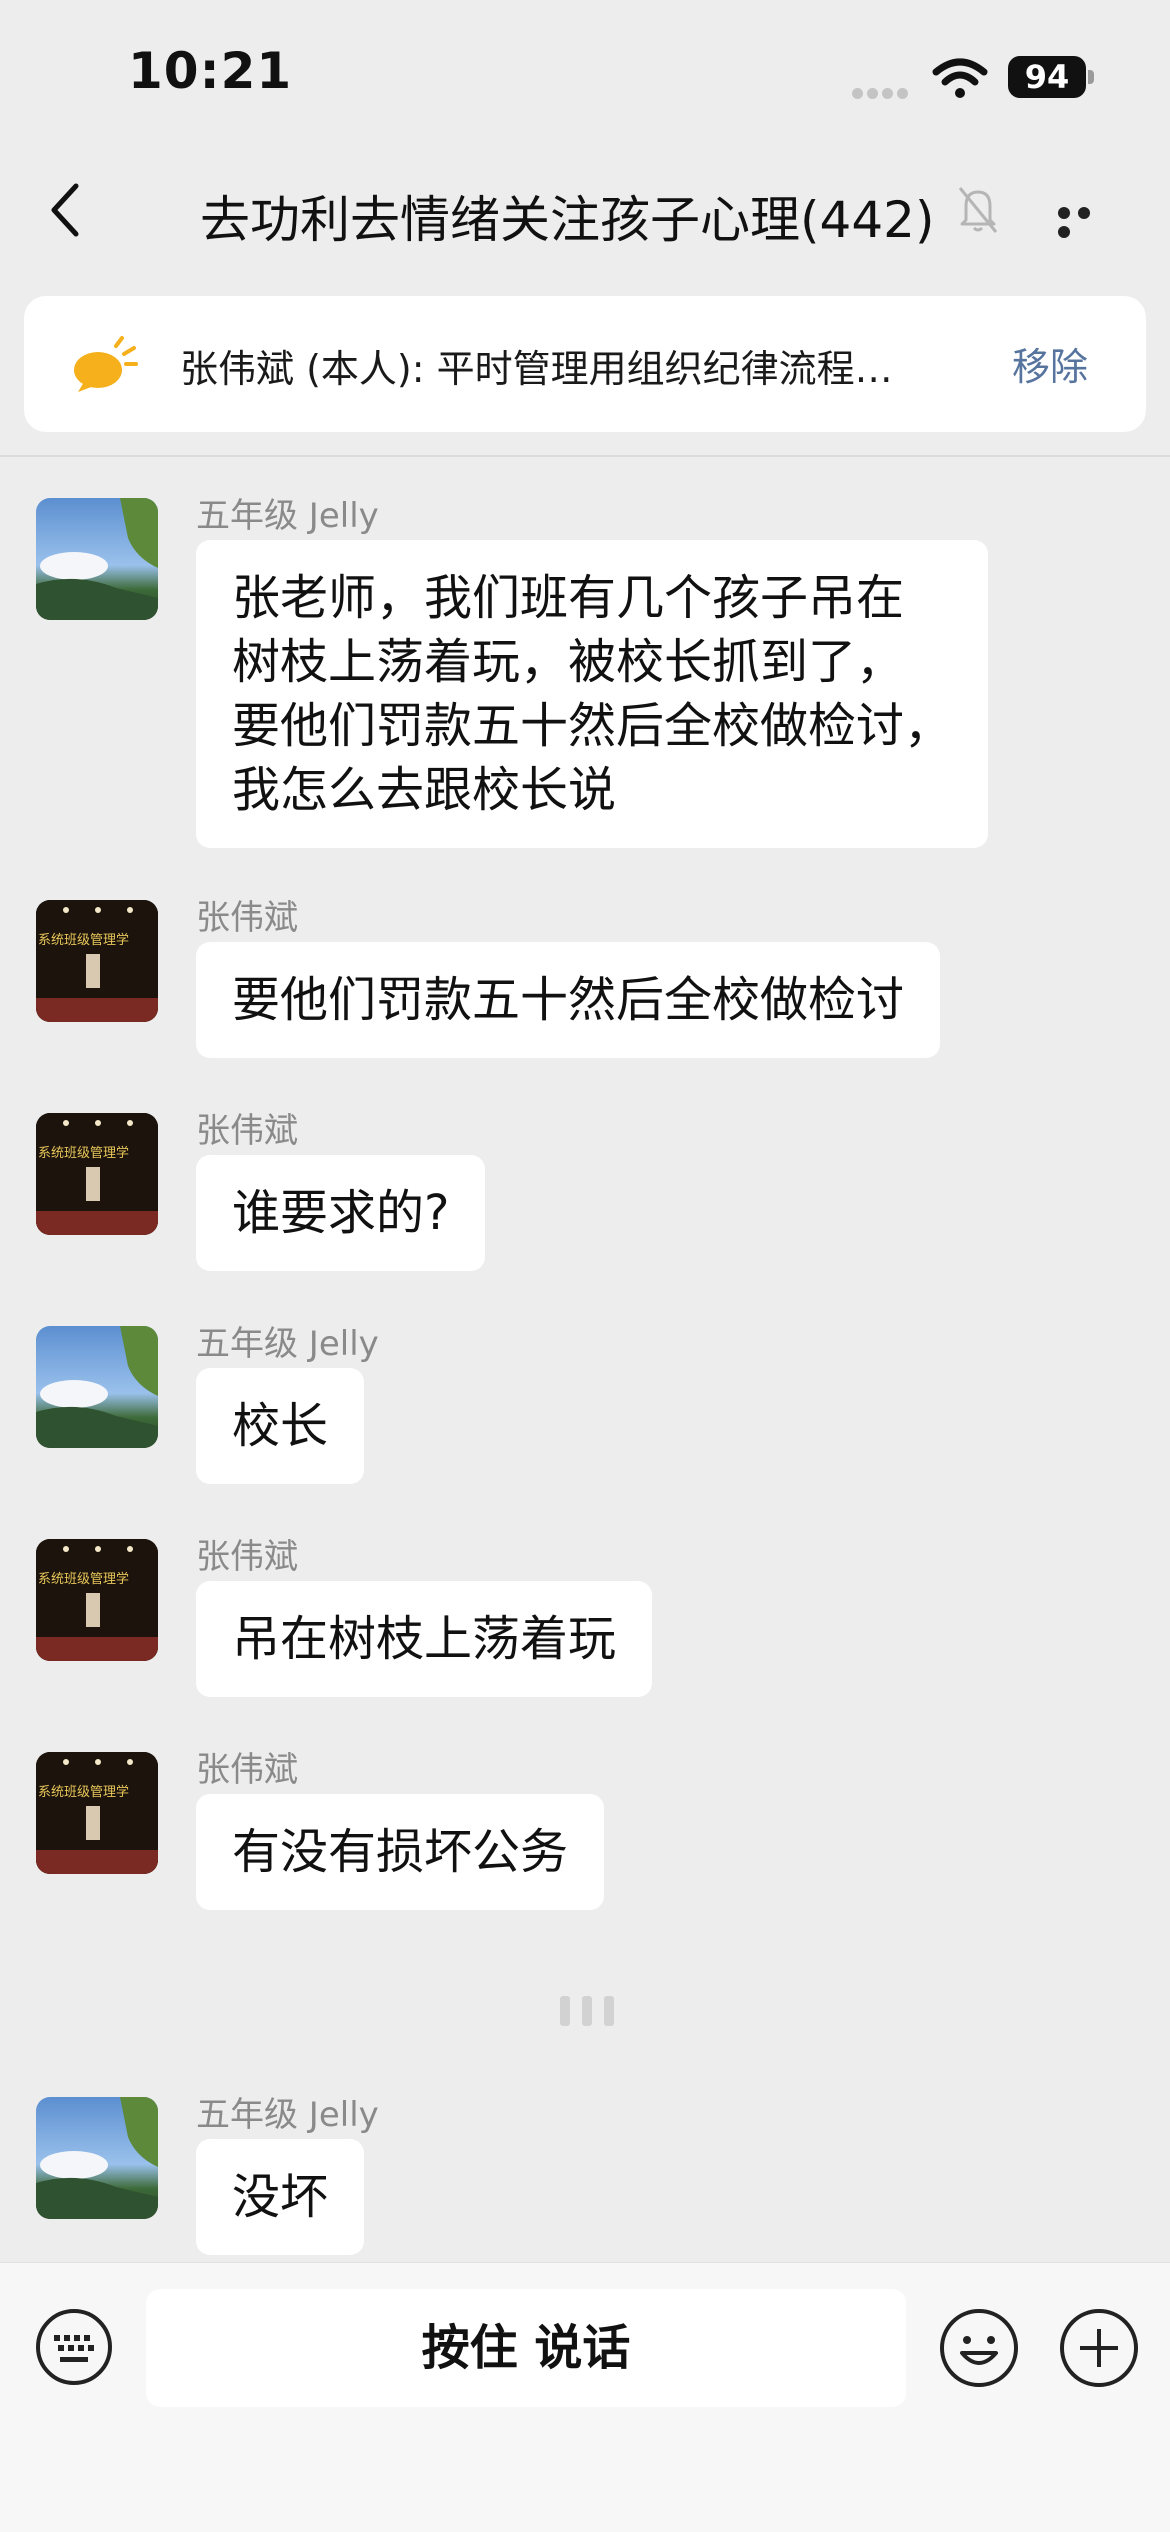 This screenshot has height=2532, width=1170. I want to click on message-line: 有没有损坏公务, so click(400, 1852).